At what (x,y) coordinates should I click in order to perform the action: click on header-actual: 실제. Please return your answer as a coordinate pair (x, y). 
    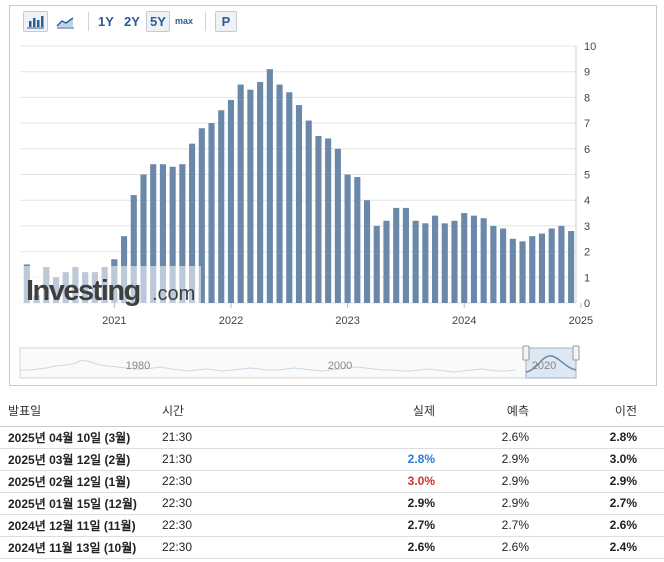
    Looking at the image, I should click on (398, 411).